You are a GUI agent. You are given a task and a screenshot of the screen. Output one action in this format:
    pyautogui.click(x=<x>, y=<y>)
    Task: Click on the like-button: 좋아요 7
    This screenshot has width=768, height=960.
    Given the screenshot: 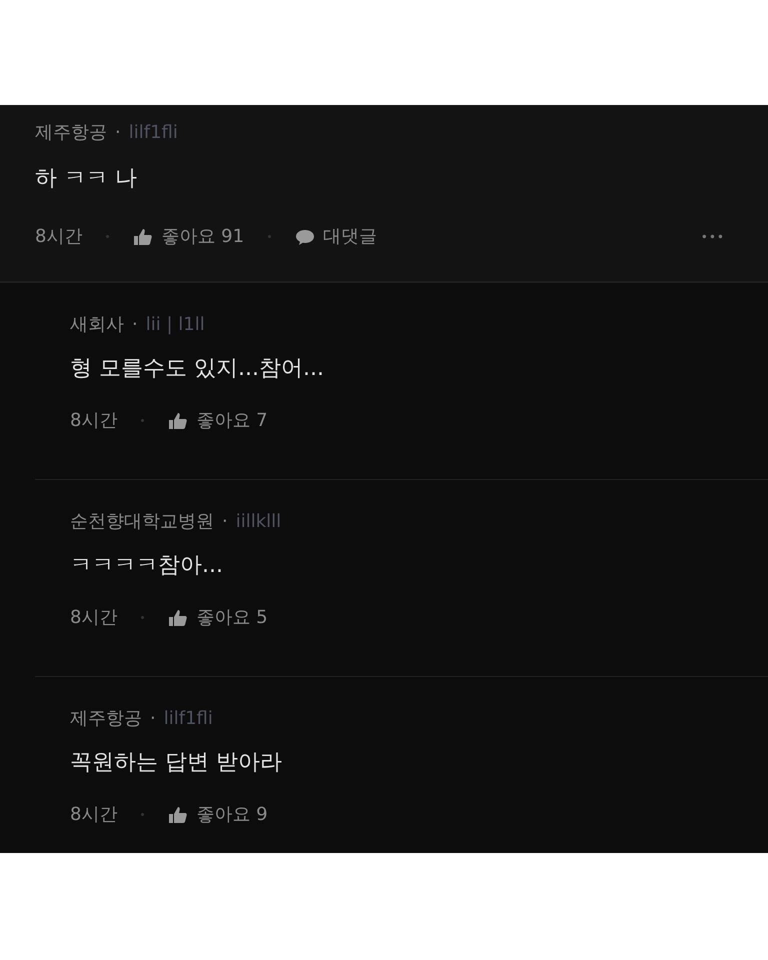 What is the action you would take?
    pyautogui.click(x=218, y=420)
    